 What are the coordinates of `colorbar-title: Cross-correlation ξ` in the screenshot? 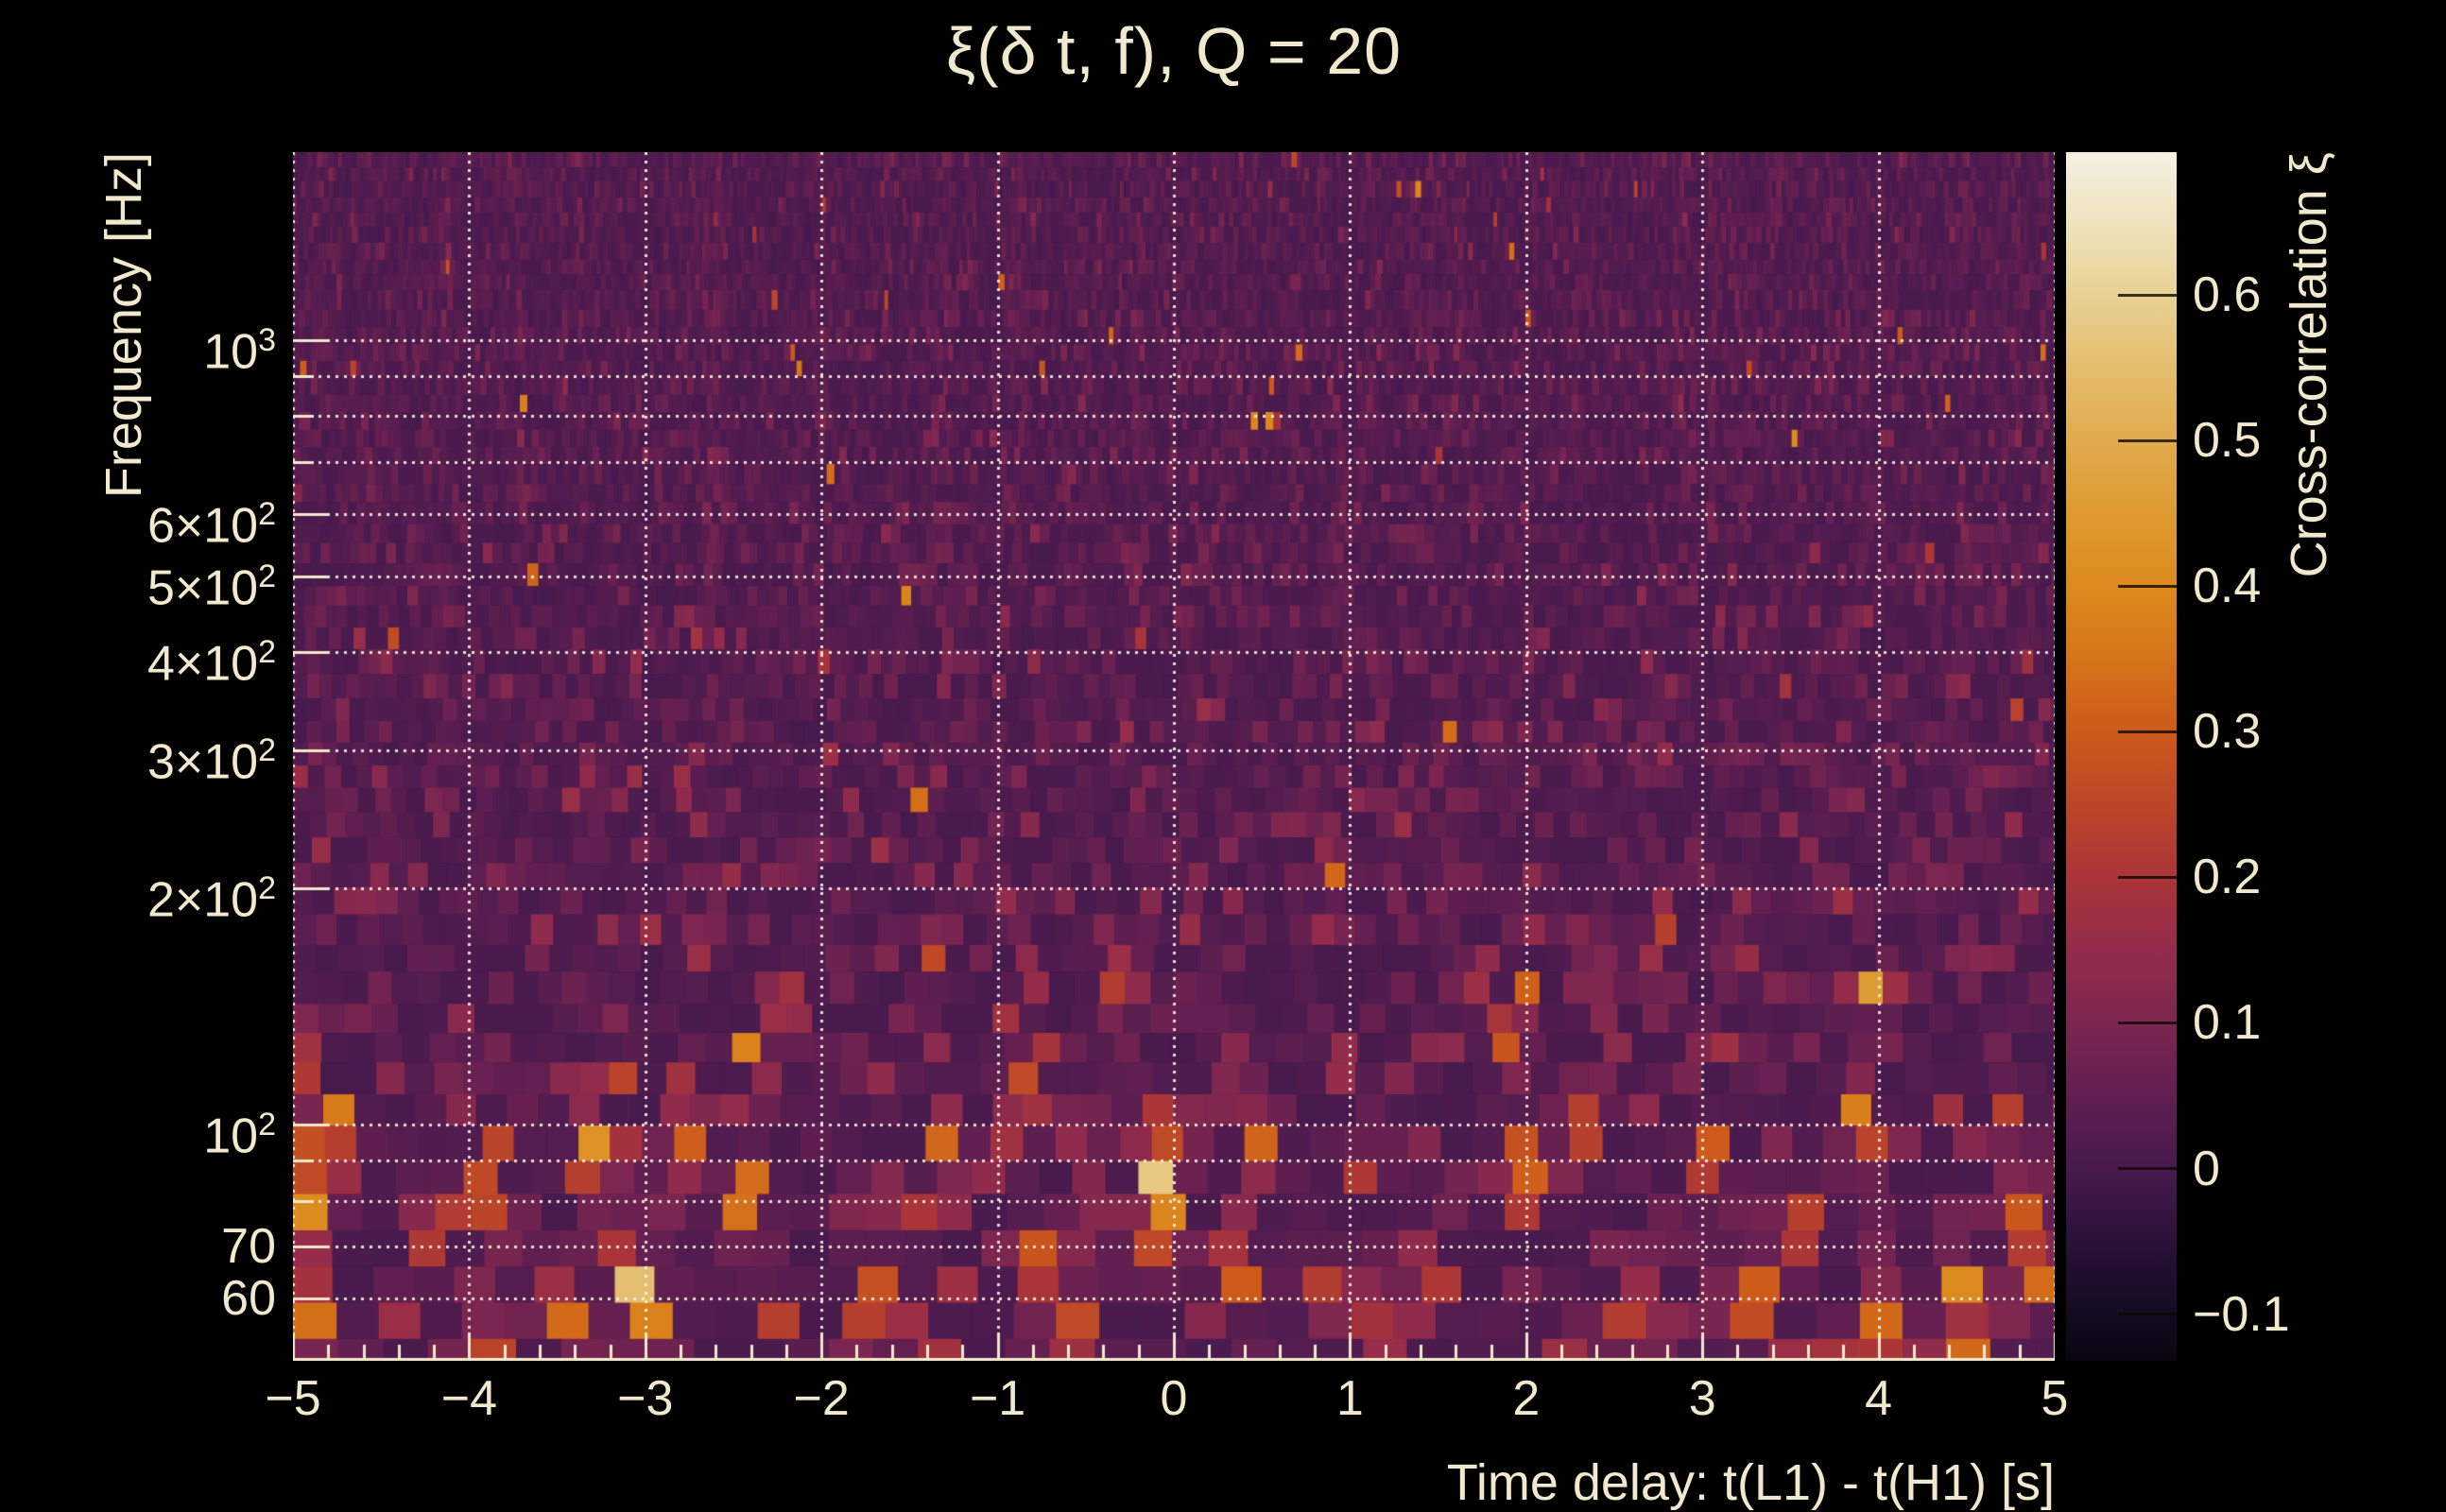 It's located at (2309, 365).